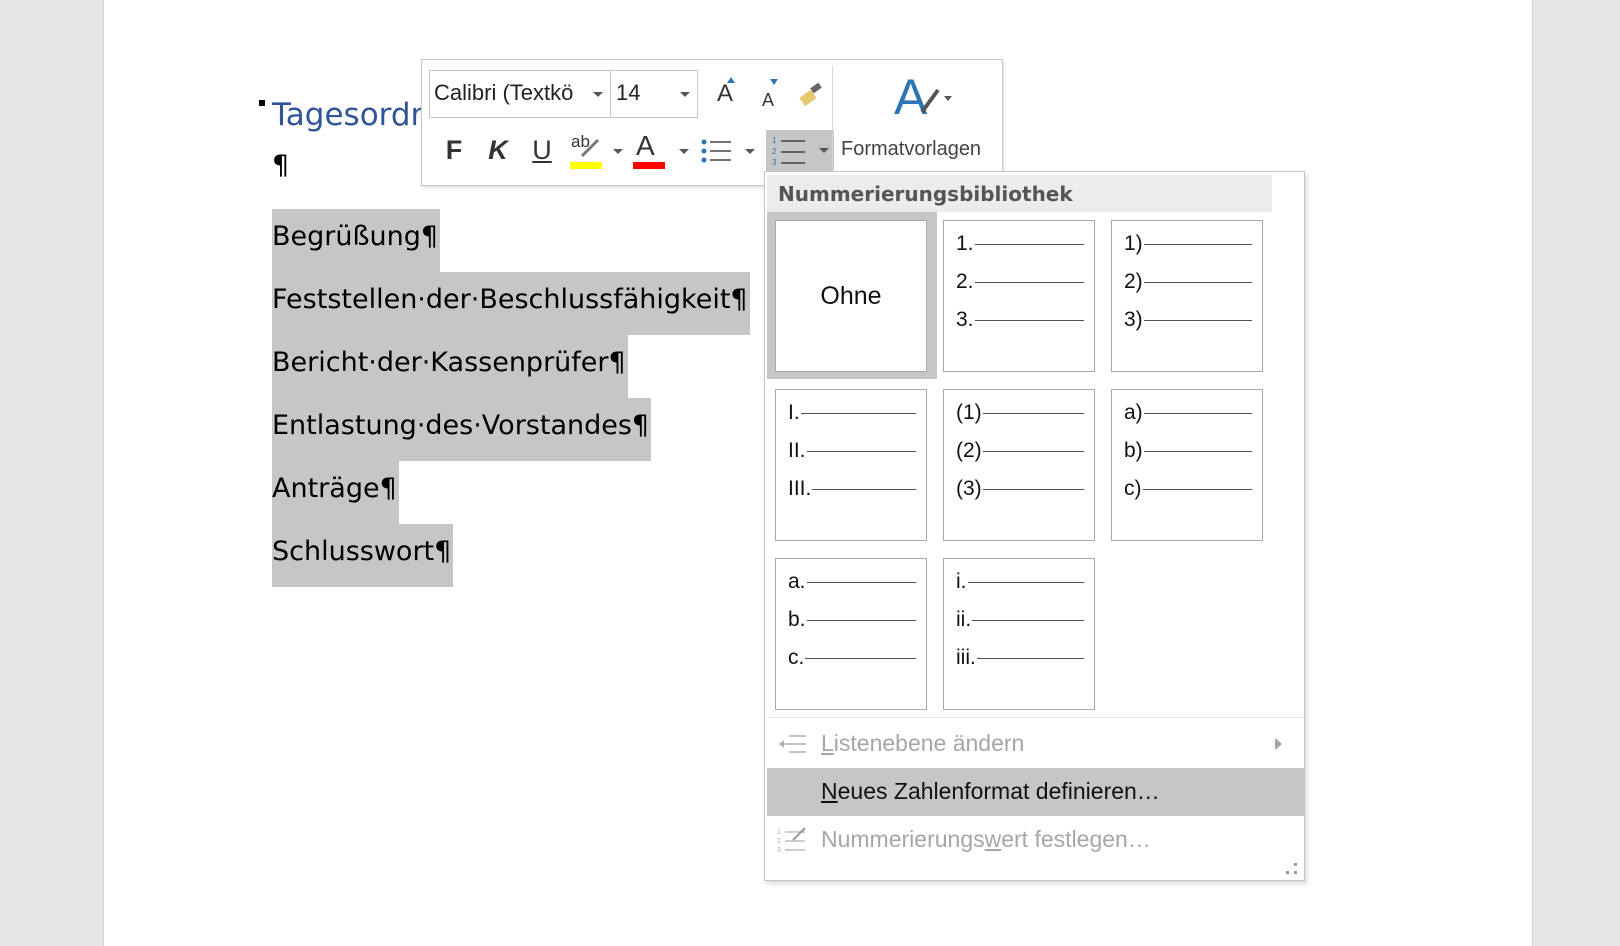 This screenshot has height=946, width=1620. Describe the element at coordinates (590, 148) in the screenshot. I see `highlighter-pen-icon` at that location.